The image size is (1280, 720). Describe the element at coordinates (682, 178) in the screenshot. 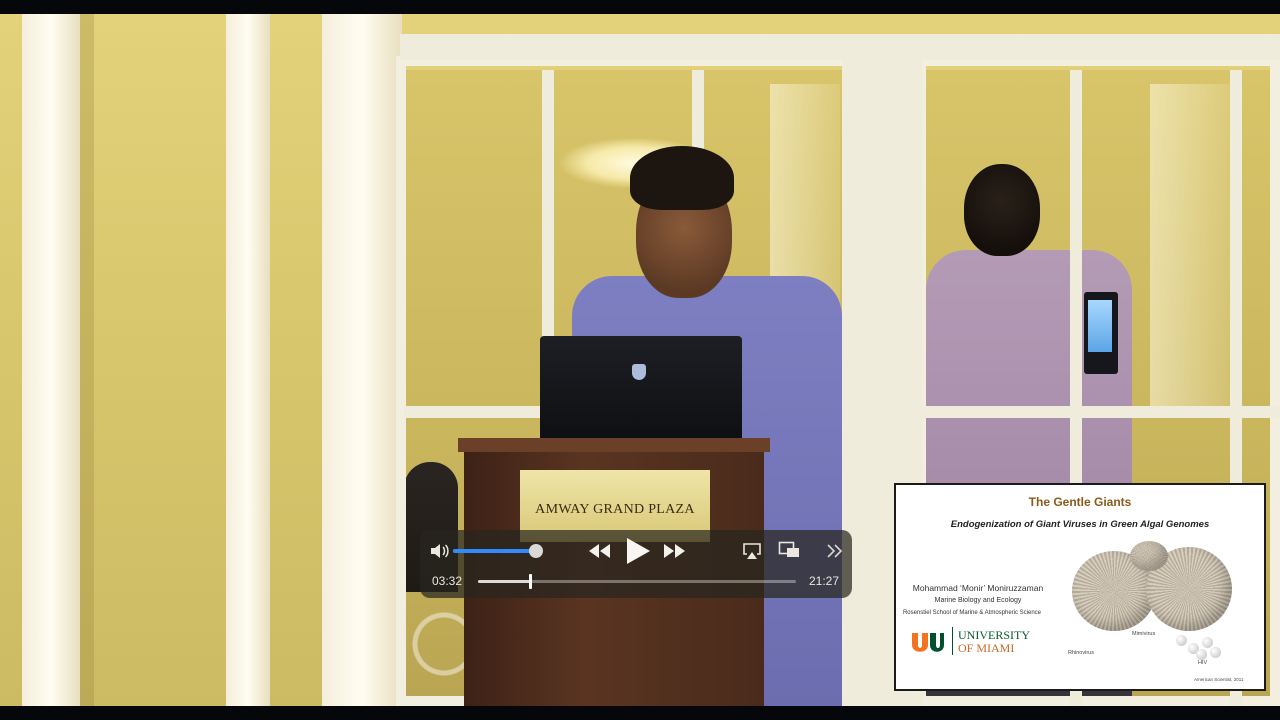

I see `speaker-hair` at that location.